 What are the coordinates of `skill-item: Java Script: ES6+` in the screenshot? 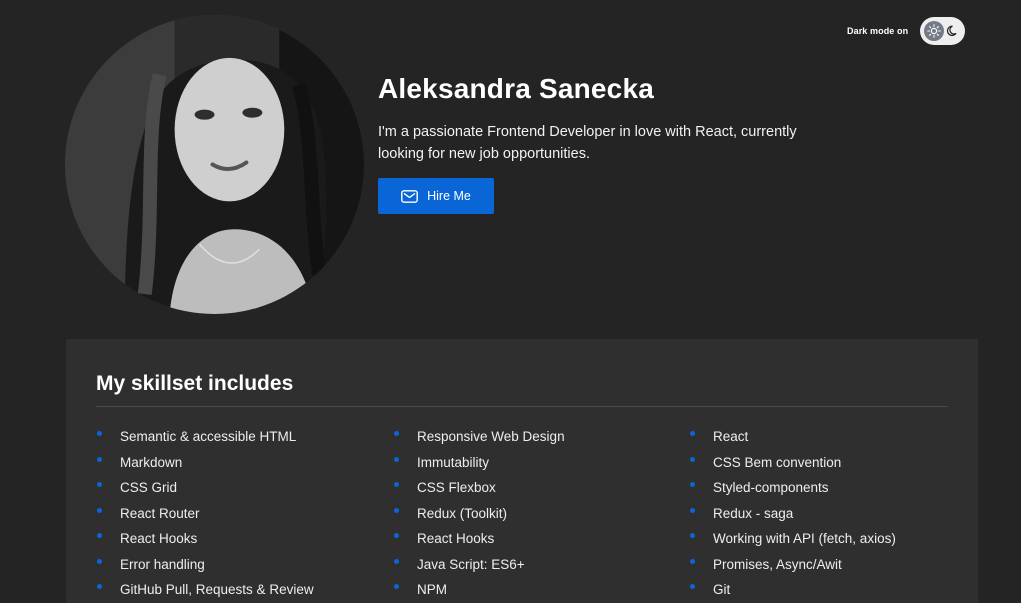 It's located at (479, 569).